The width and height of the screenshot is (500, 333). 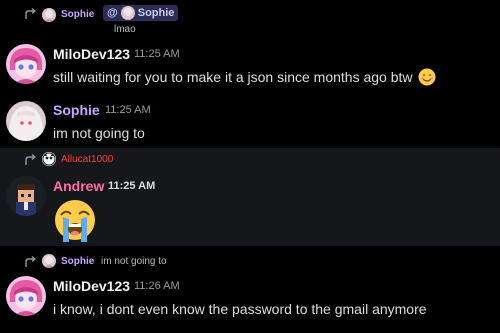 What do you see at coordinates (157, 286) in the screenshot?
I see `timestamp: 11:26 AM` at bounding box center [157, 286].